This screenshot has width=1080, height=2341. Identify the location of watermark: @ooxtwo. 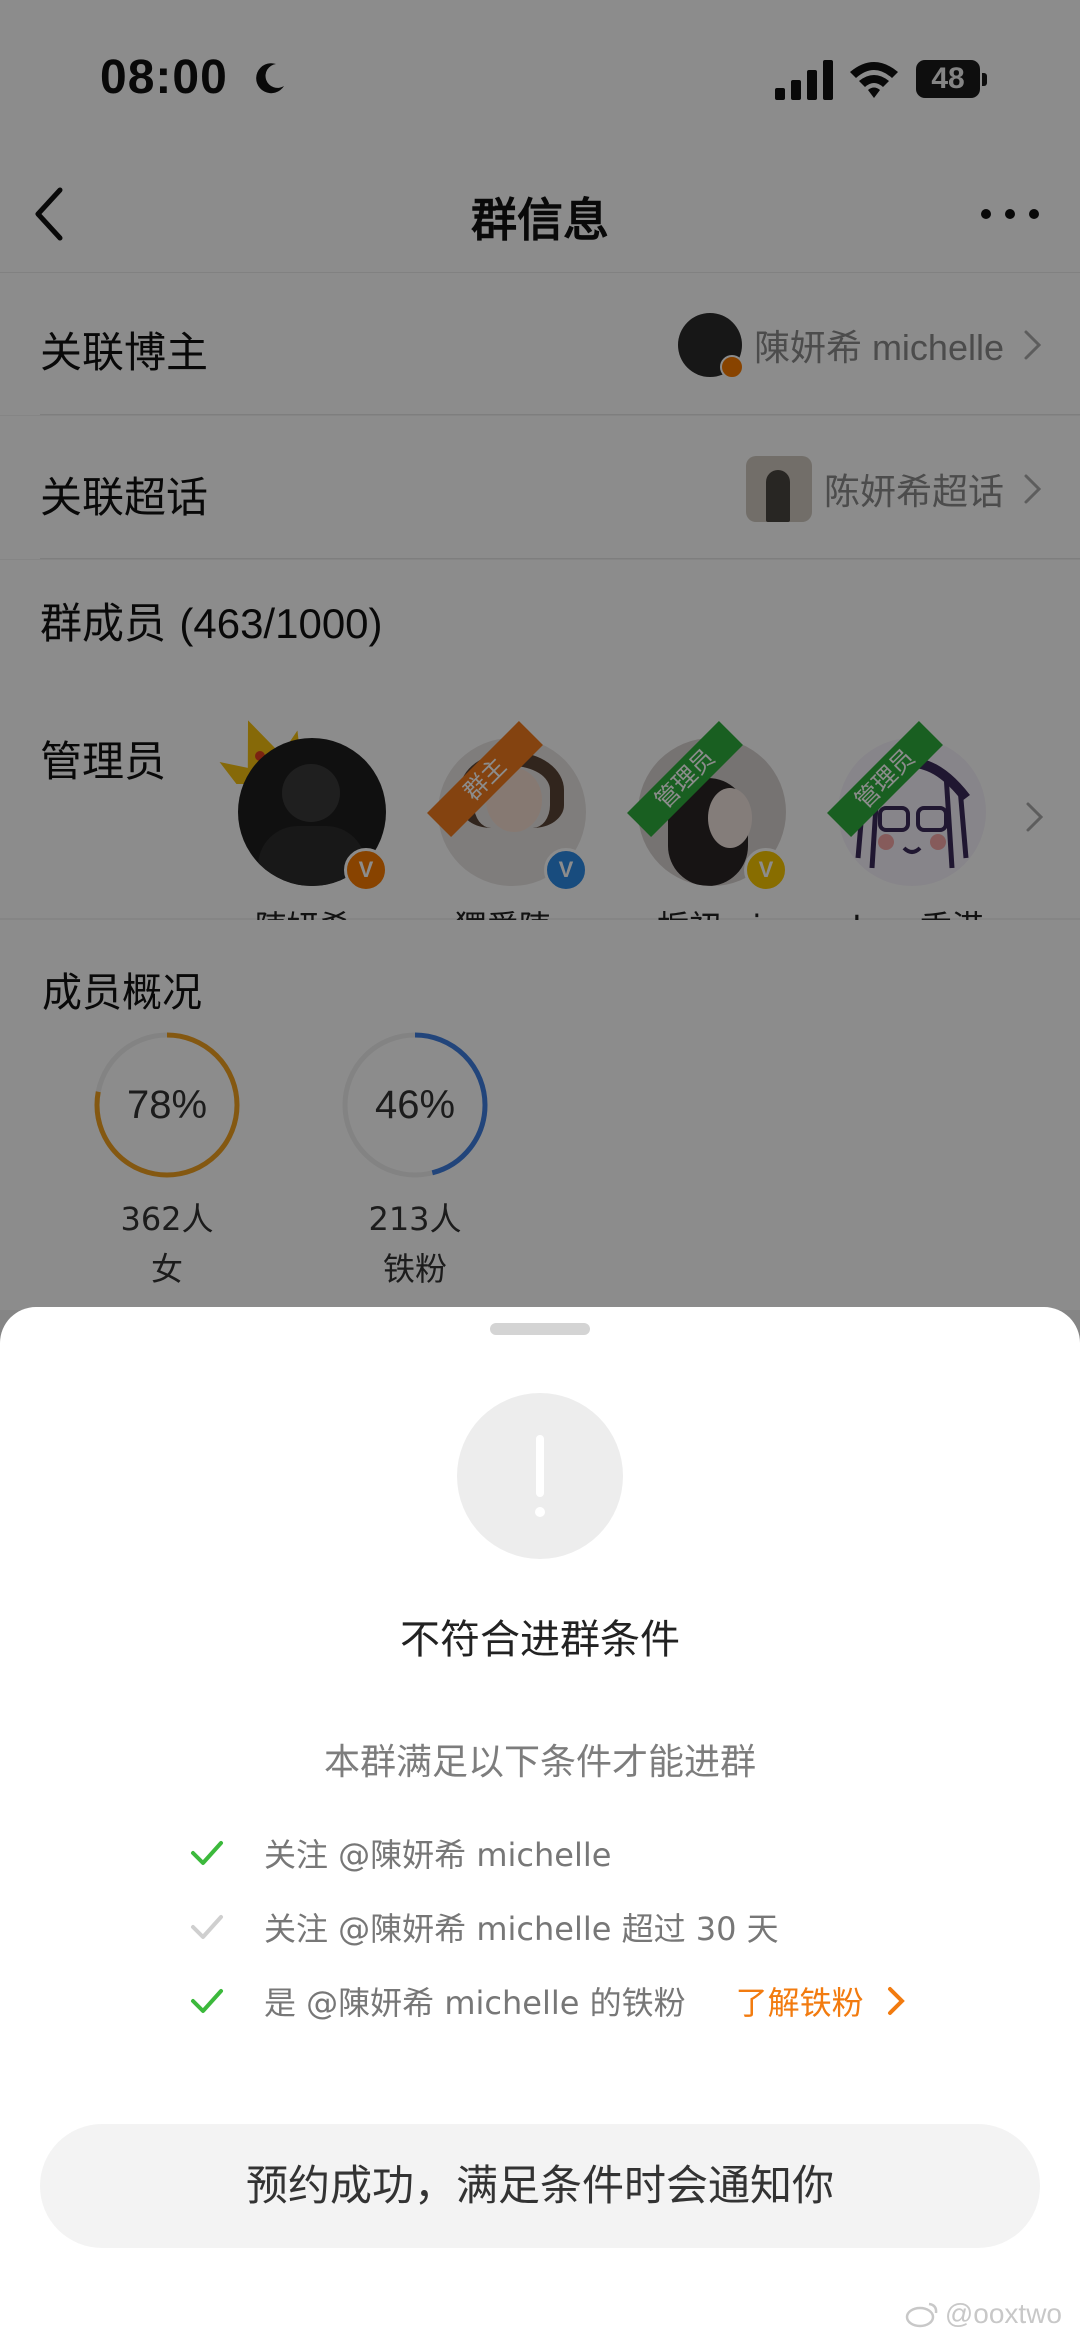
(983, 2314).